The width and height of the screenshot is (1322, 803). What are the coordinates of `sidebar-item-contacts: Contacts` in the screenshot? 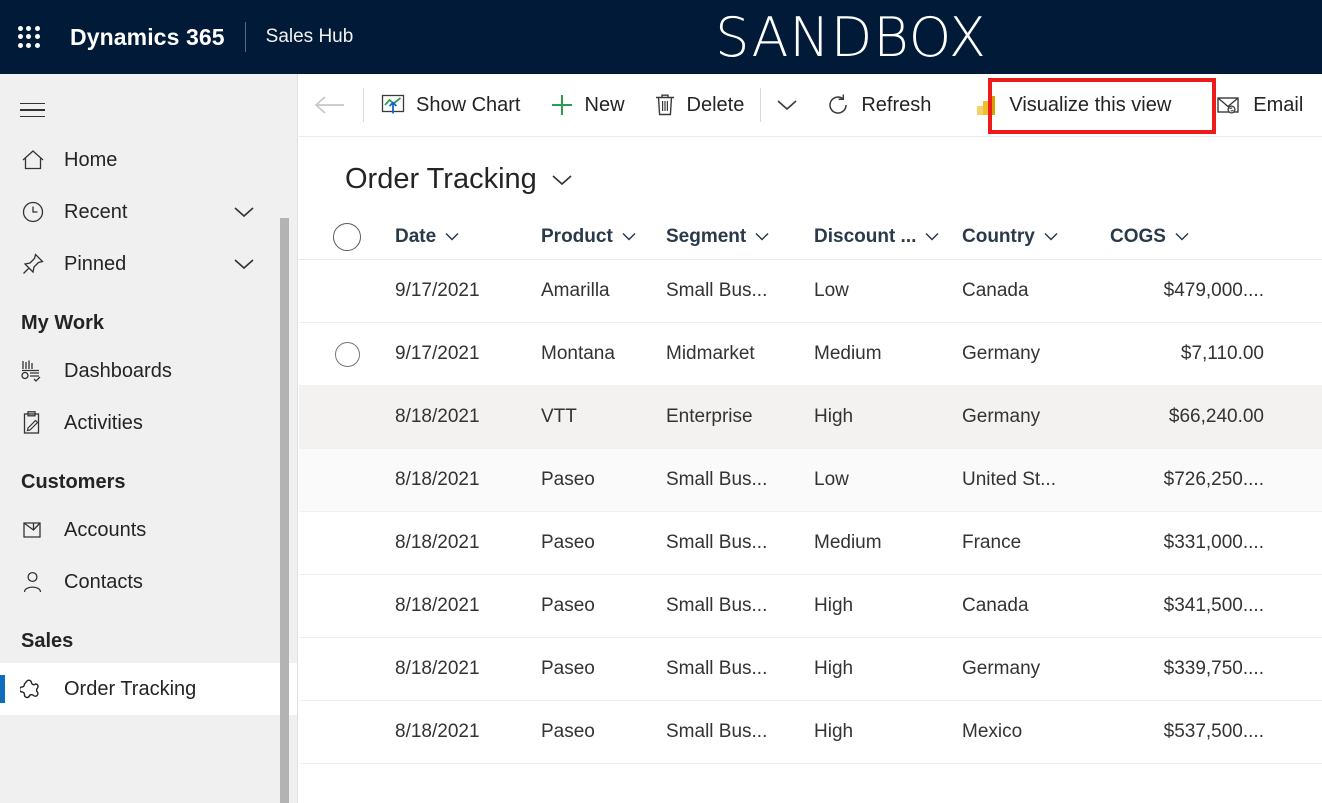 It's located at (148, 582).